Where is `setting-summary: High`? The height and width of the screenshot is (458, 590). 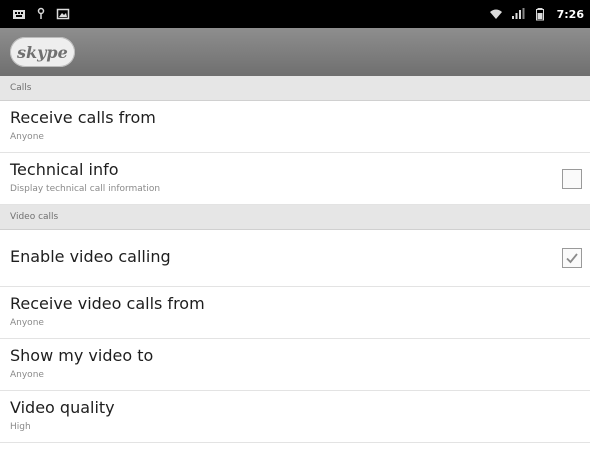
setting-summary: High is located at coordinates (20, 427).